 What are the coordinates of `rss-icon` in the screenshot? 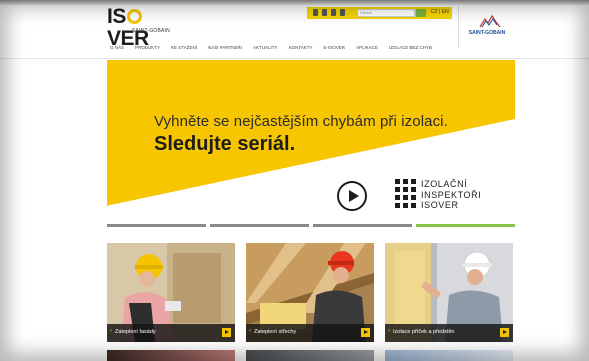 It's located at (342, 12).